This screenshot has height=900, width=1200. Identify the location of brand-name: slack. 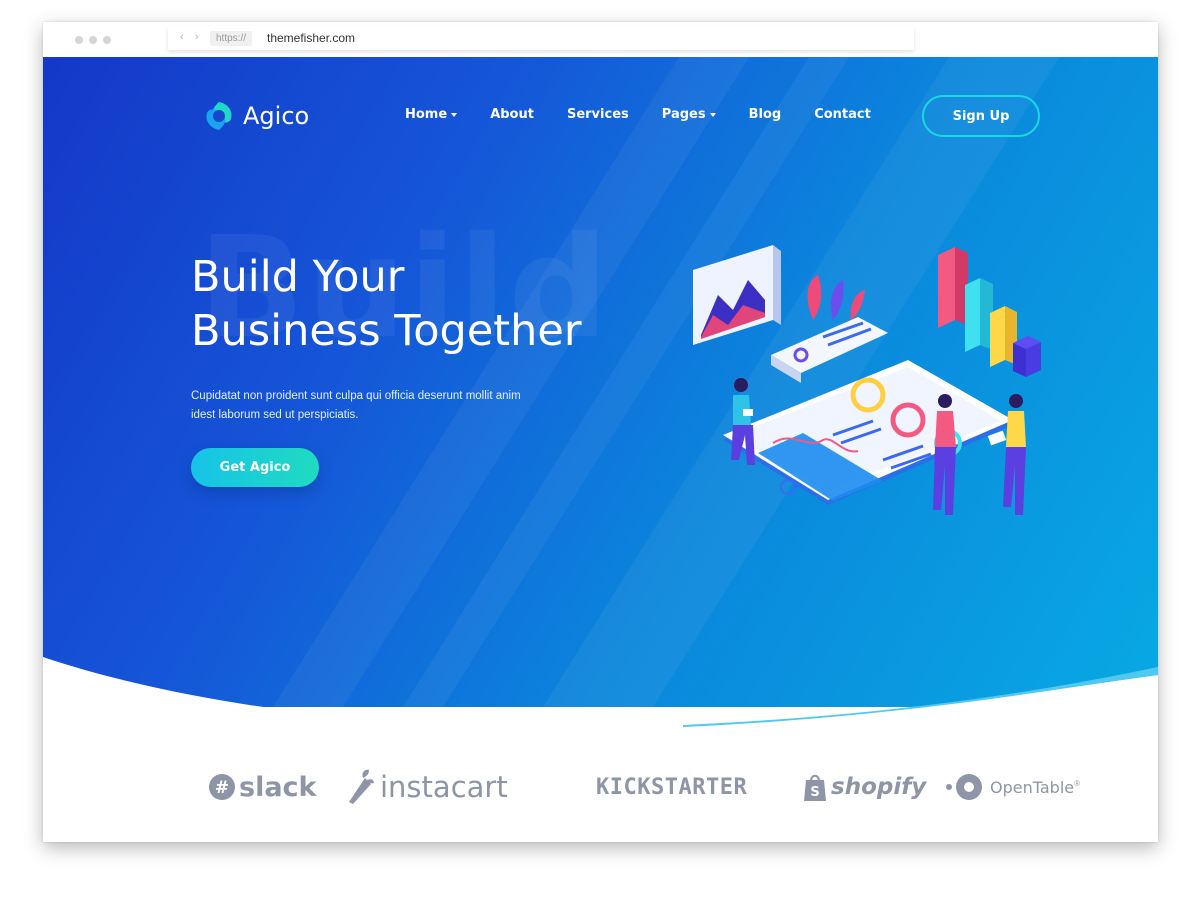
(278, 787).